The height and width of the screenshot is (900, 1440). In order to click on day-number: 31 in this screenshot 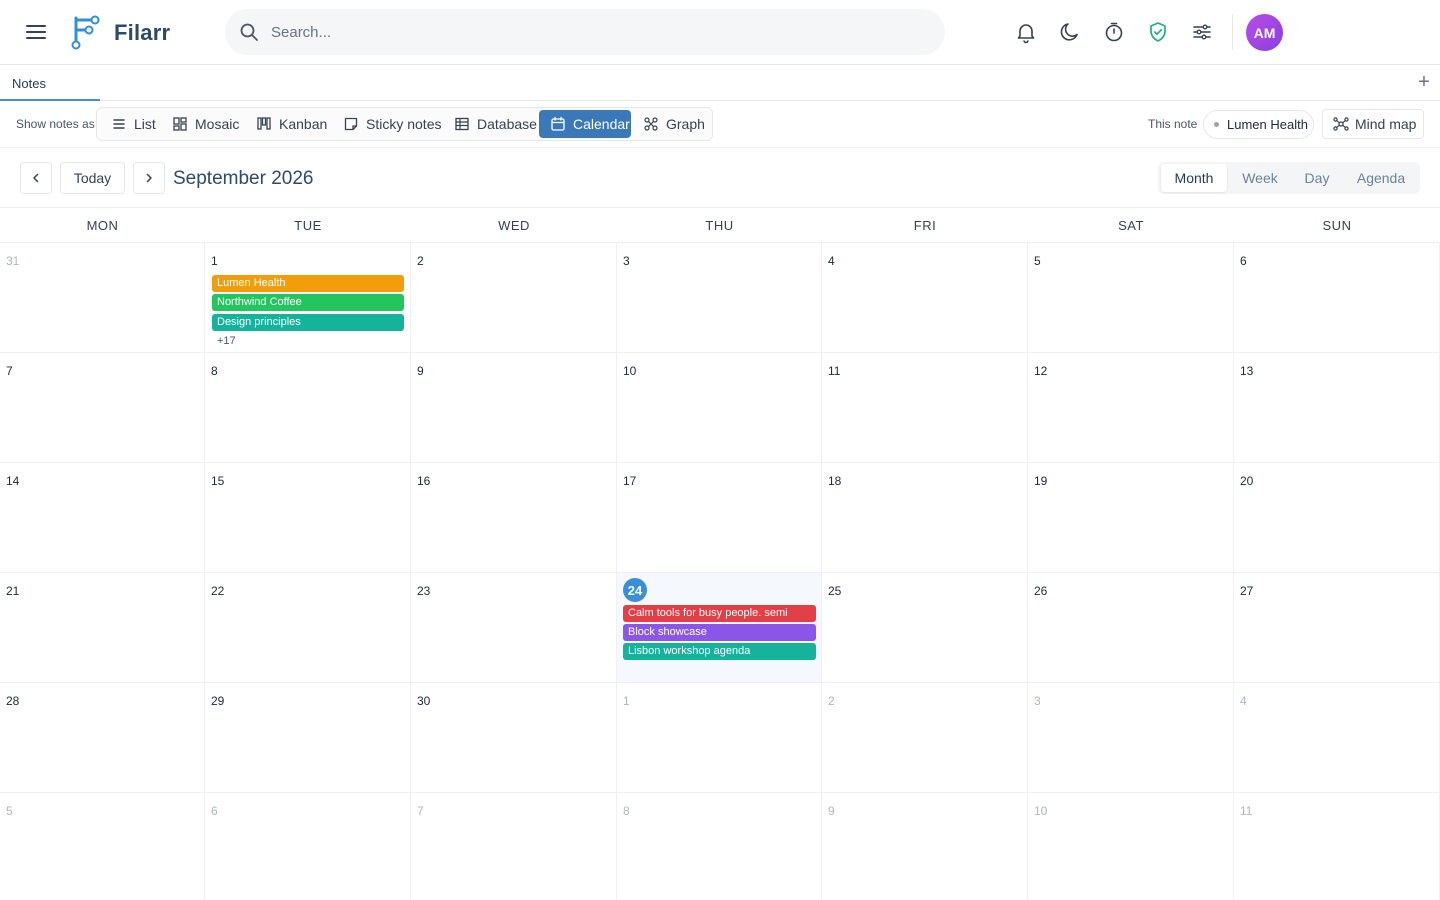, I will do `click(12, 261)`.